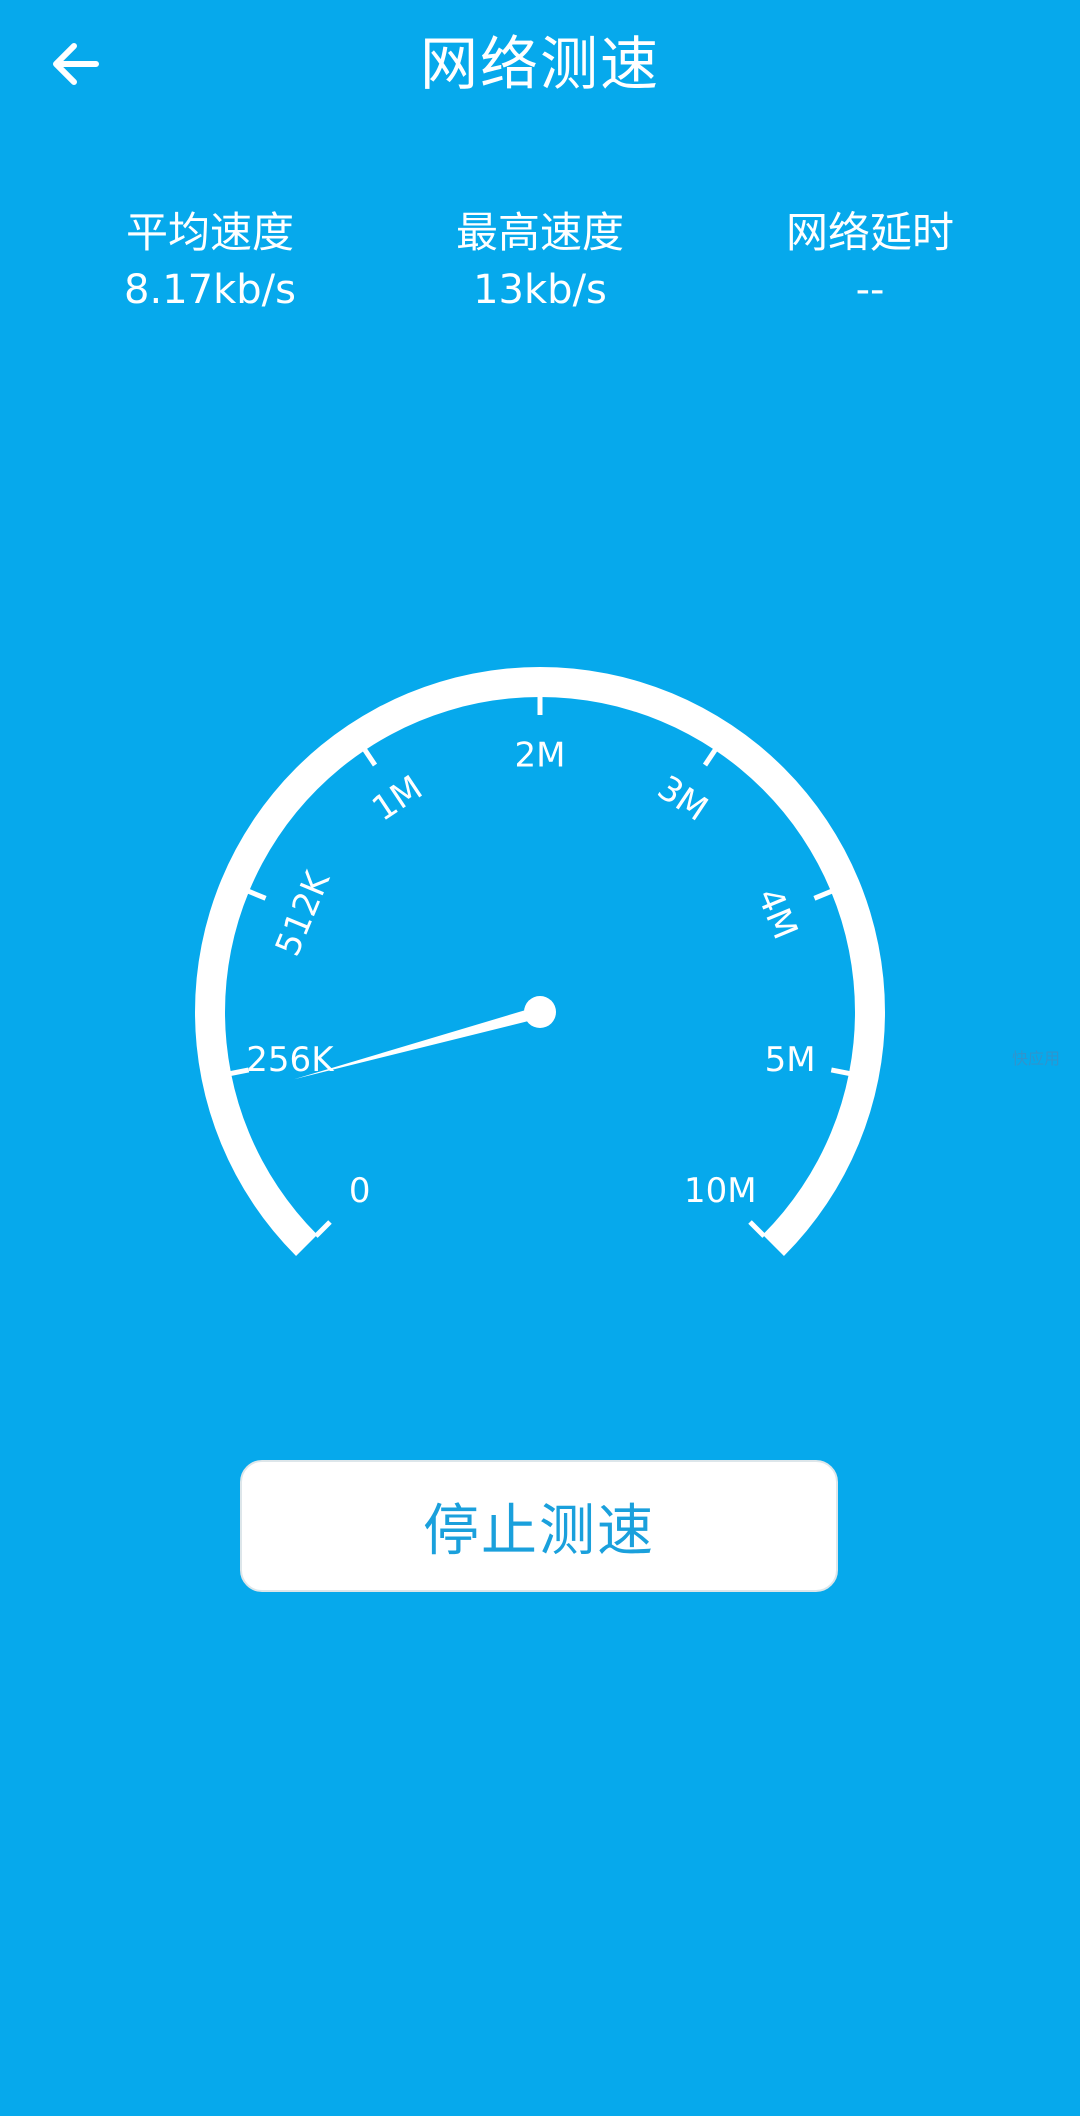 Image resolution: width=1080 pixels, height=2116 pixels. Describe the element at coordinates (540, 1012) in the screenshot. I see `gauge-needle-hub` at that location.